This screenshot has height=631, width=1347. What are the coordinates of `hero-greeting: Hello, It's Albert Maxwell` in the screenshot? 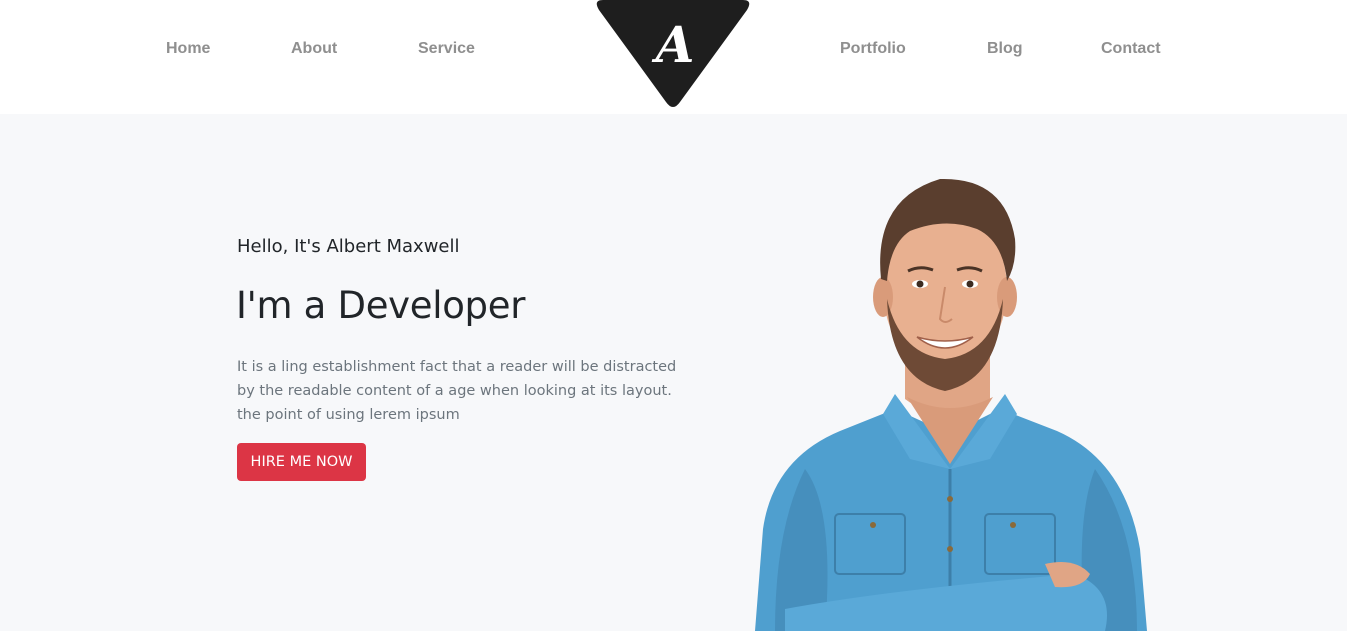 It's located at (348, 246).